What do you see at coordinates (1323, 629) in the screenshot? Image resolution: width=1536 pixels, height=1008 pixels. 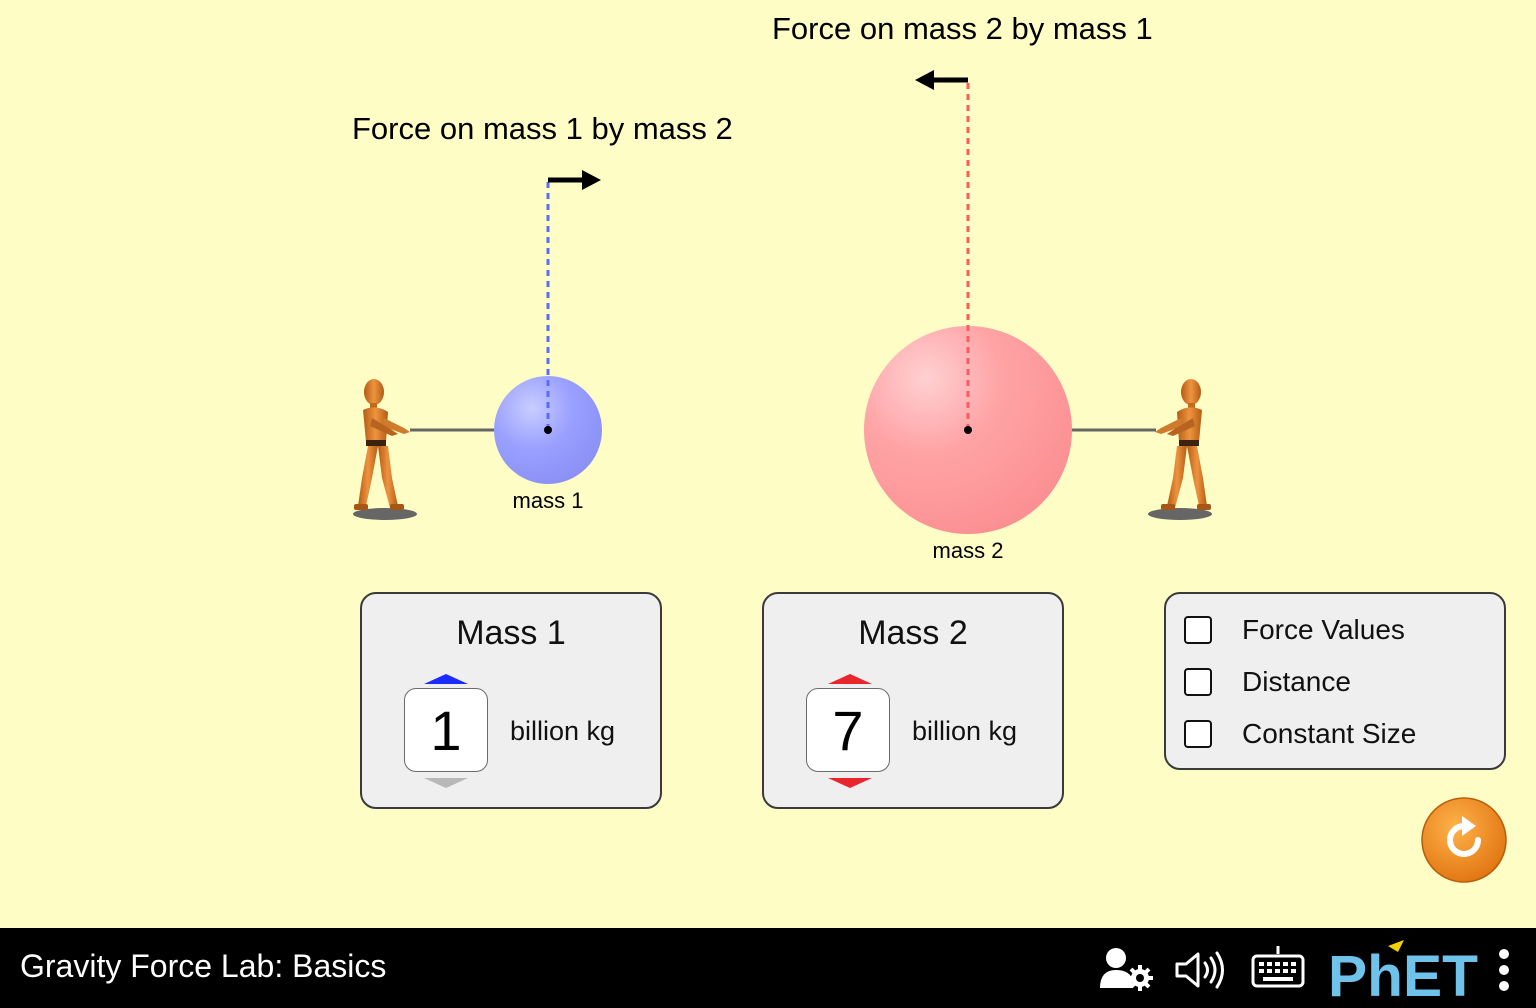 I see `force-values-label: Force Values` at bounding box center [1323, 629].